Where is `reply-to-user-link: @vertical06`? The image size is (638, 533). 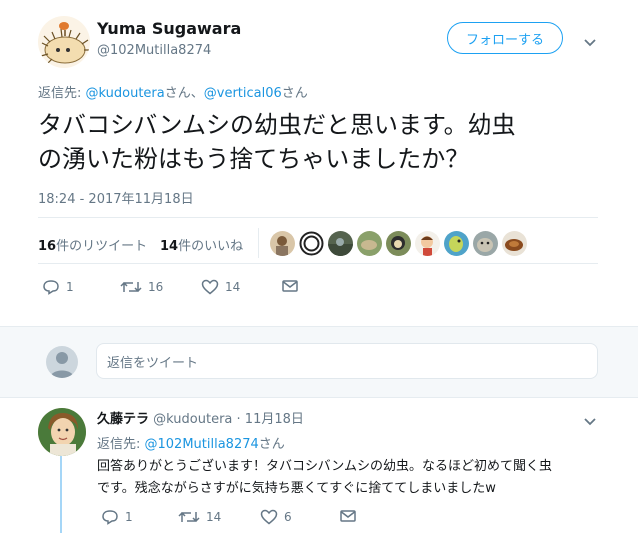
reply-to-user-link: @vertical06 is located at coordinates (243, 93).